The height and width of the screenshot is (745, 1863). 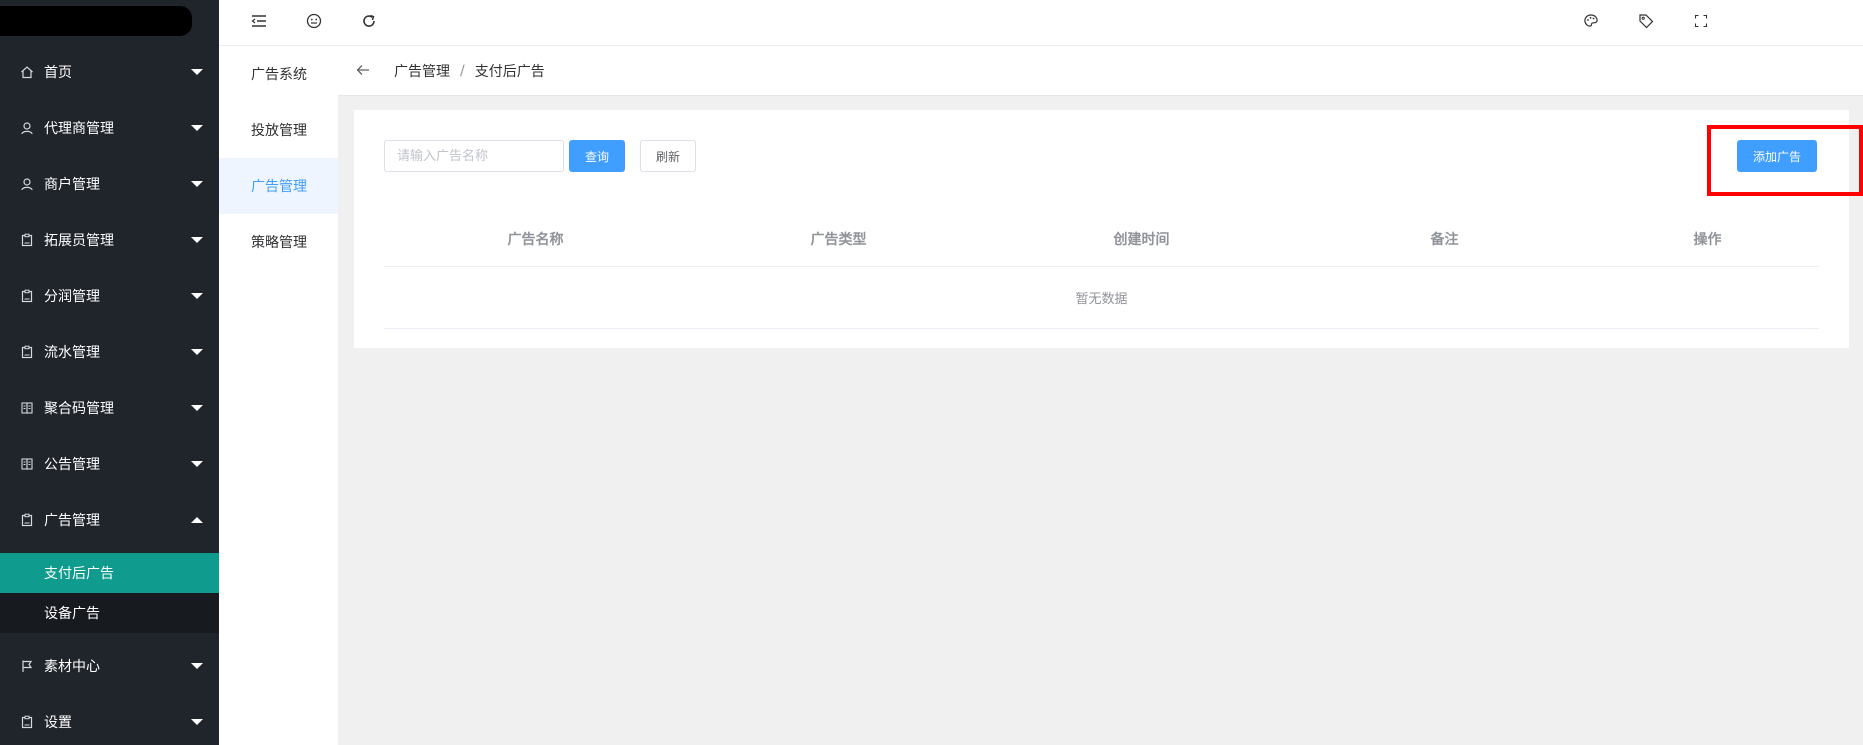 What do you see at coordinates (474, 156) in the screenshot?
I see `search-input` at bounding box center [474, 156].